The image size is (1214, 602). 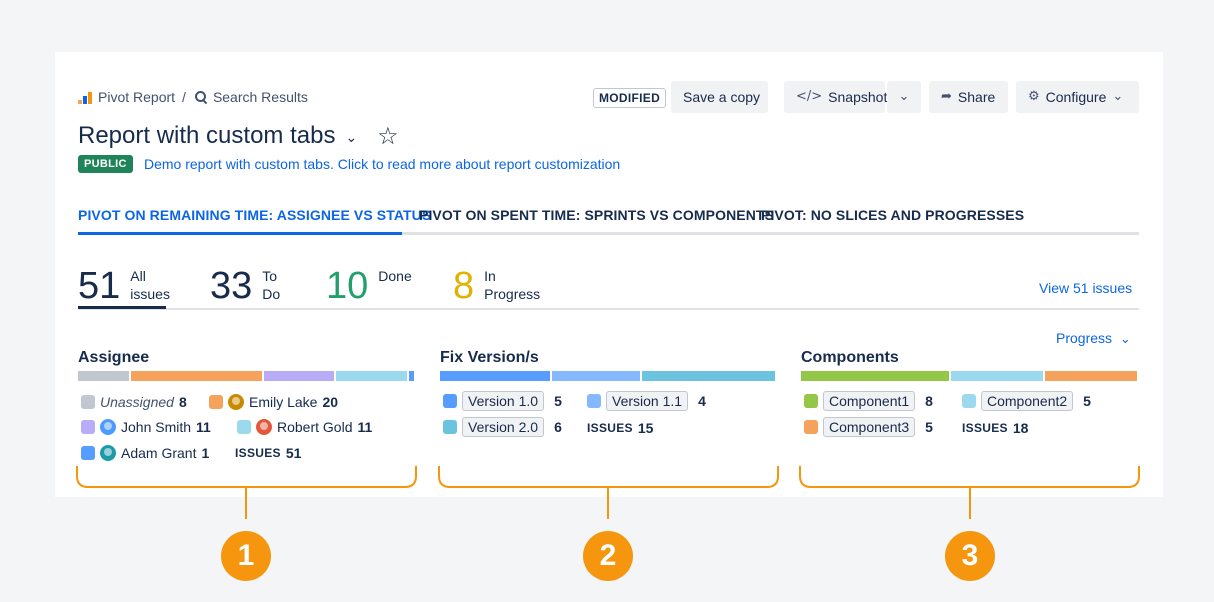 What do you see at coordinates (608, 492) in the screenshot?
I see `annotation-brackets` at bounding box center [608, 492].